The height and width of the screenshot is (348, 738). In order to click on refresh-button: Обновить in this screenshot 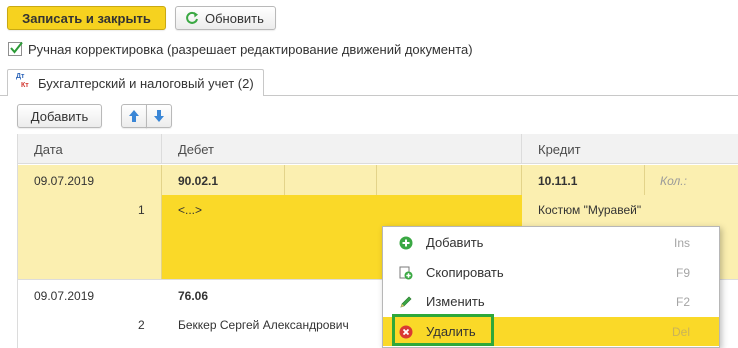, I will do `click(225, 18)`.